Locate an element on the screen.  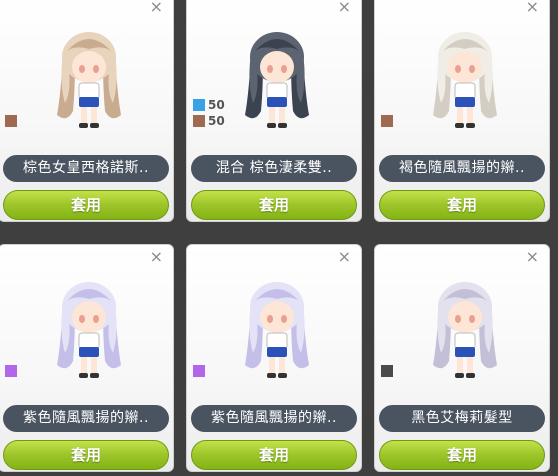
hair-preset-card: × 50 50 混合 棕色淒柔雙.. 套用 is located at coordinates (274, 111).